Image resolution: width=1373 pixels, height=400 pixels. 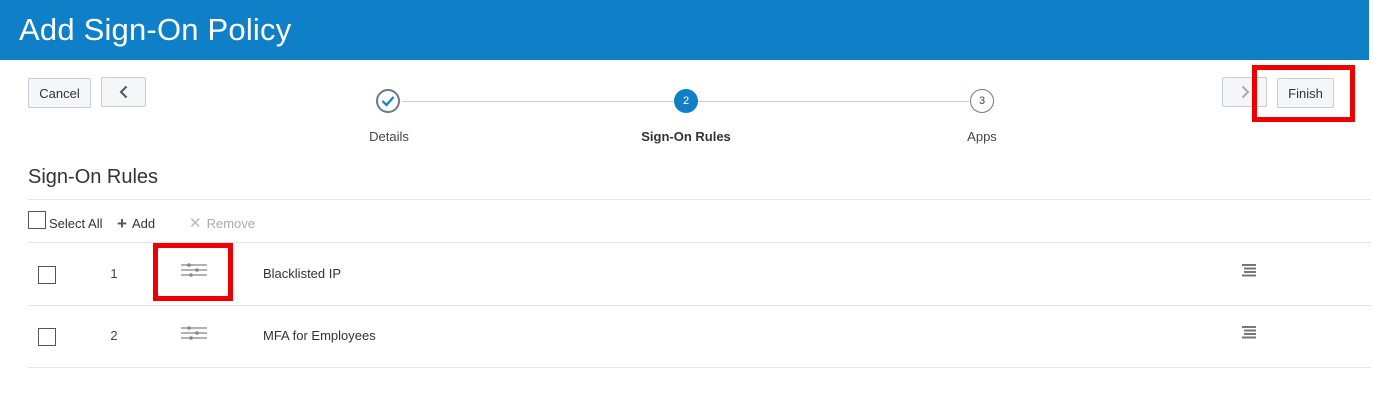 I want to click on back-button, so click(x=123, y=92).